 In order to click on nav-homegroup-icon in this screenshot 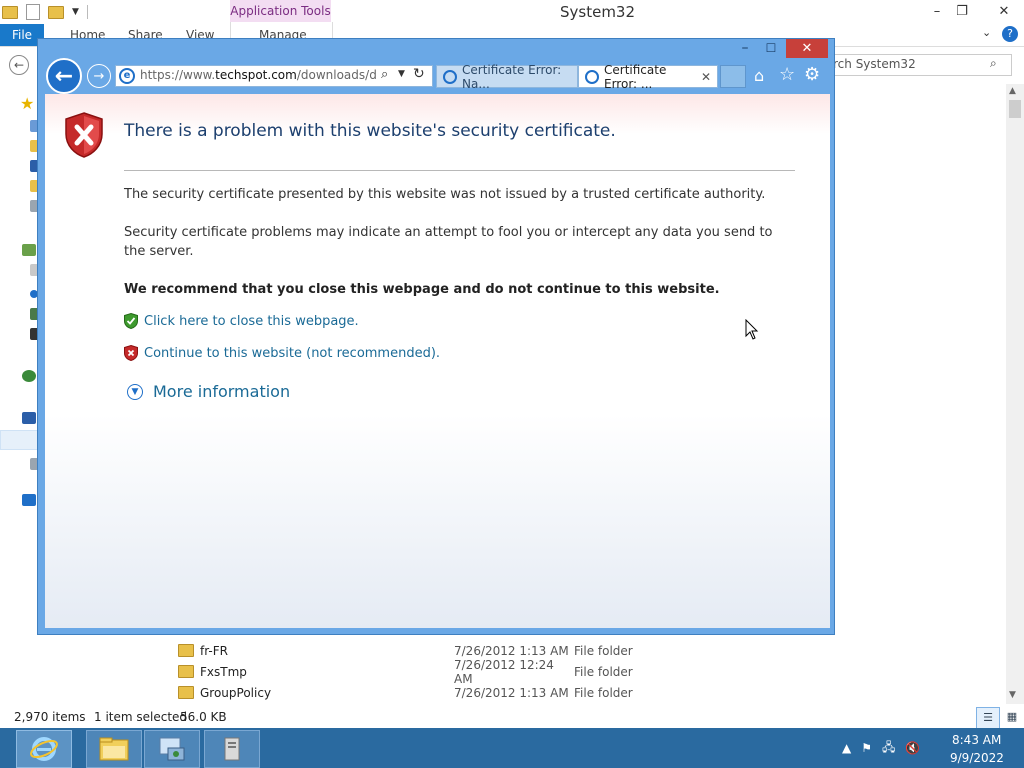, I will do `click(29, 376)`.